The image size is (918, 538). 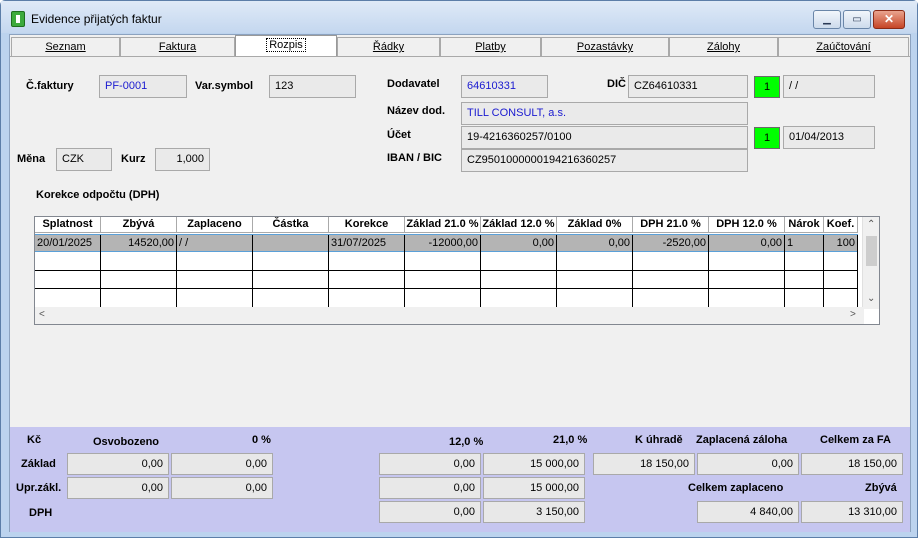 What do you see at coordinates (367, 244) in the screenshot?
I see `table-cell: 31/07/2025` at bounding box center [367, 244].